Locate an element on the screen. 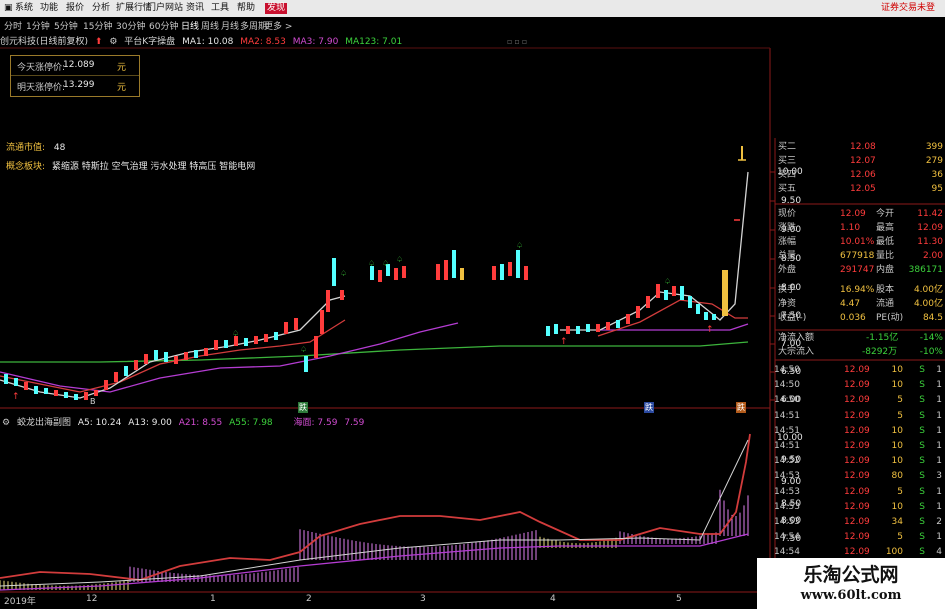 This screenshot has width=945, height=609. stat-label: 股本 is located at coordinates (885, 290).